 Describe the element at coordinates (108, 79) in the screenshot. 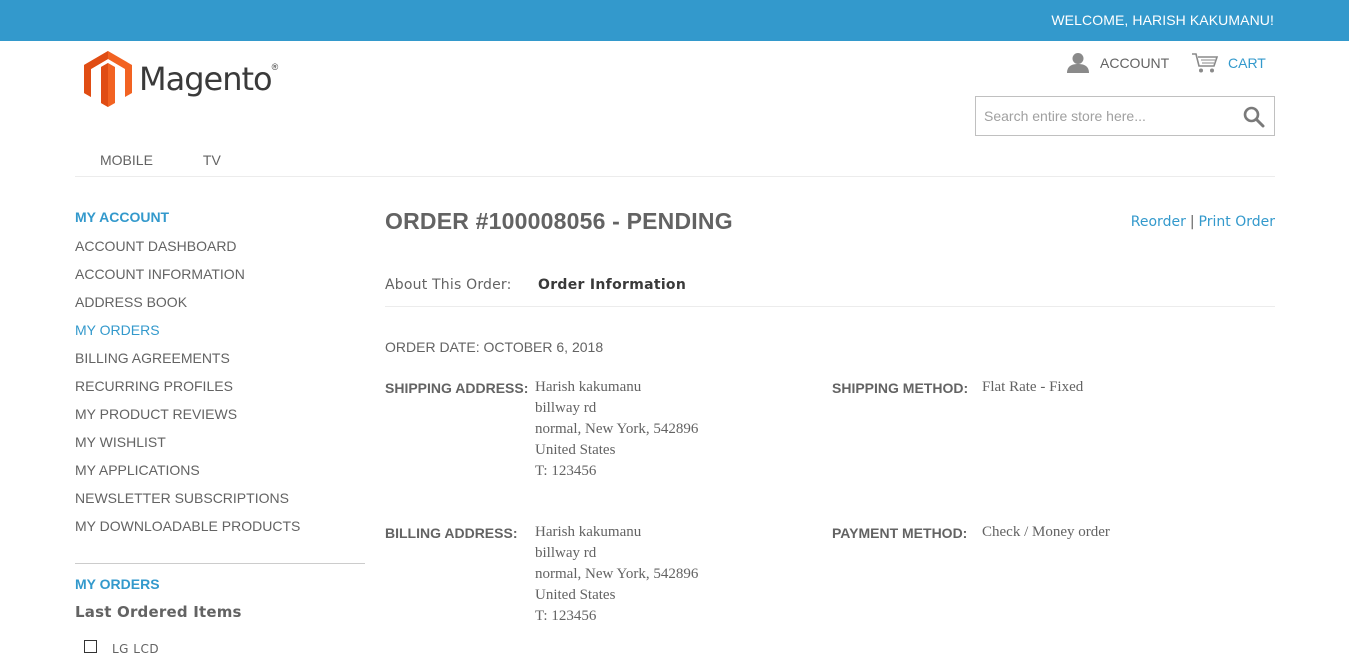

I see `magento-logo-icon` at that location.